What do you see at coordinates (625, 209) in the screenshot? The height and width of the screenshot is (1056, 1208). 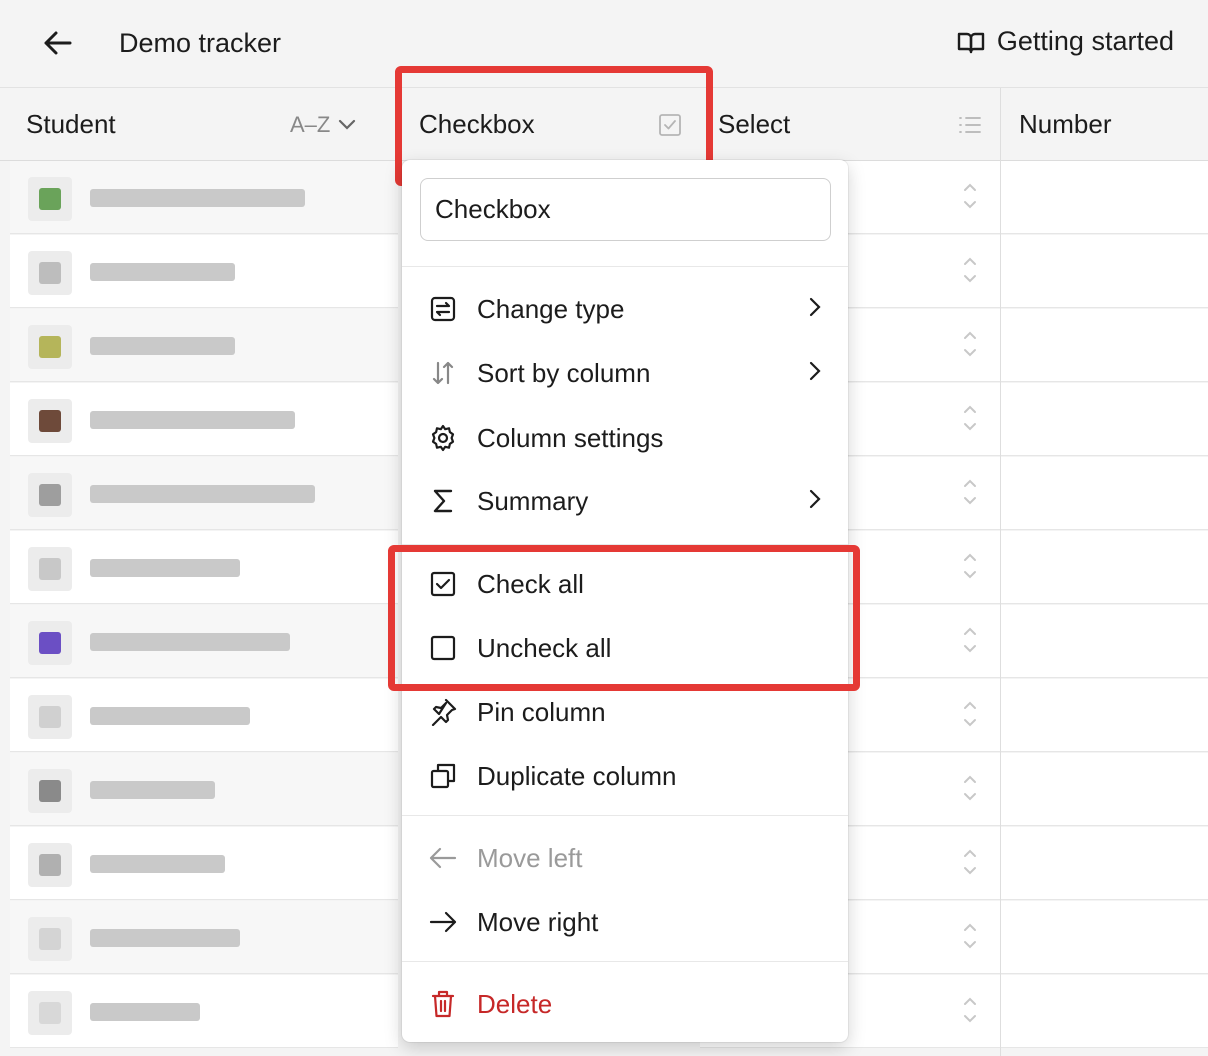 I see `column-name-input` at bounding box center [625, 209].